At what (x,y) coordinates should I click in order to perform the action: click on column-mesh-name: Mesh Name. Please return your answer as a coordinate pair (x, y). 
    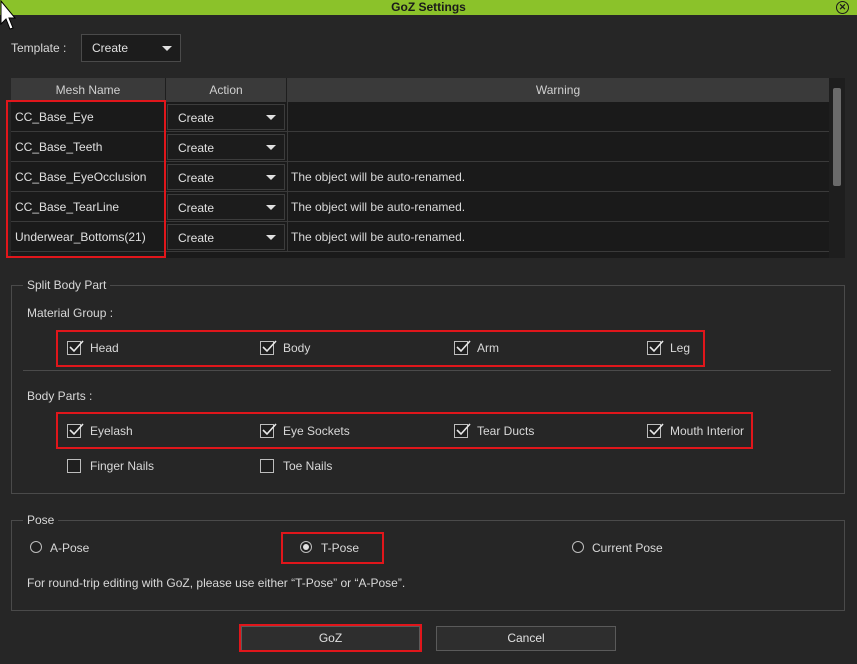
    Looking at the image, I should click on (88, 90).